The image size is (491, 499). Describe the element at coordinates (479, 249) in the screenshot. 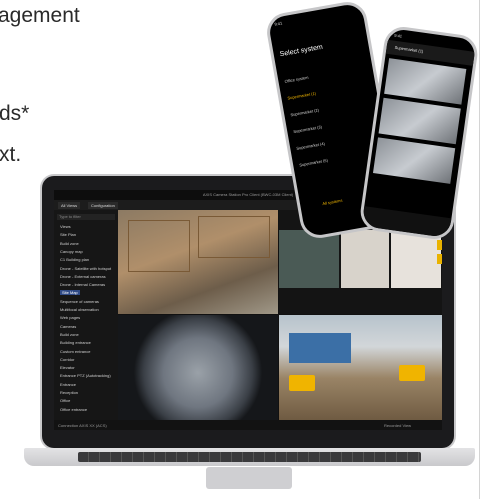

I see `edge-divider` at that location.